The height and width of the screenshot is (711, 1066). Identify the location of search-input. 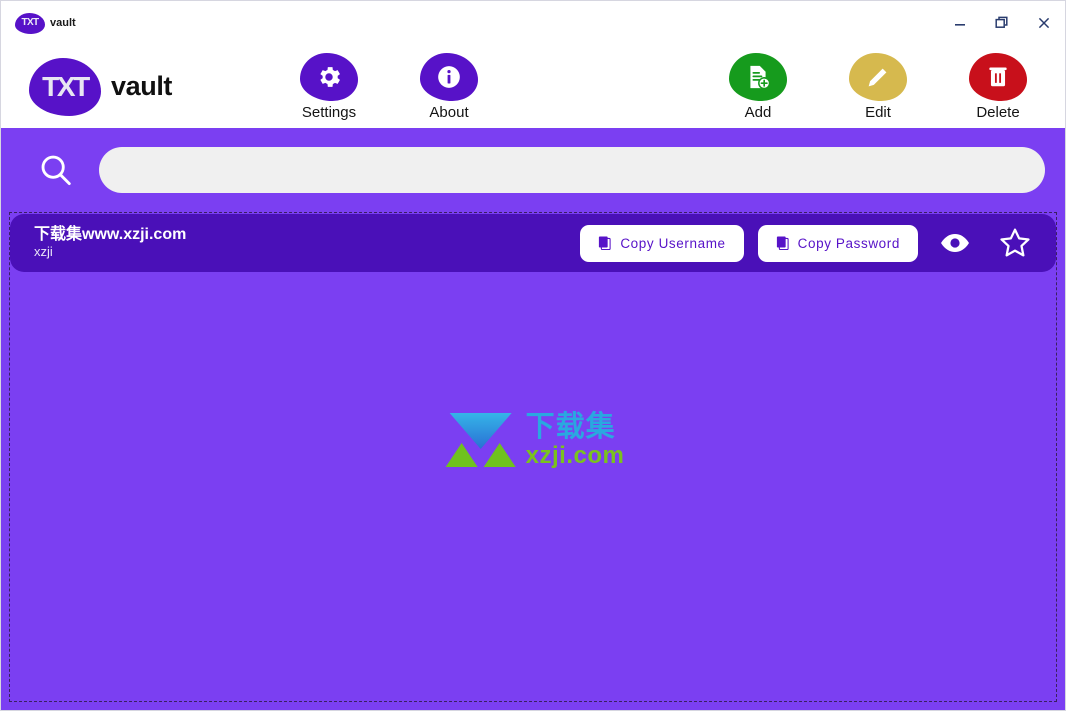
(572, 170).